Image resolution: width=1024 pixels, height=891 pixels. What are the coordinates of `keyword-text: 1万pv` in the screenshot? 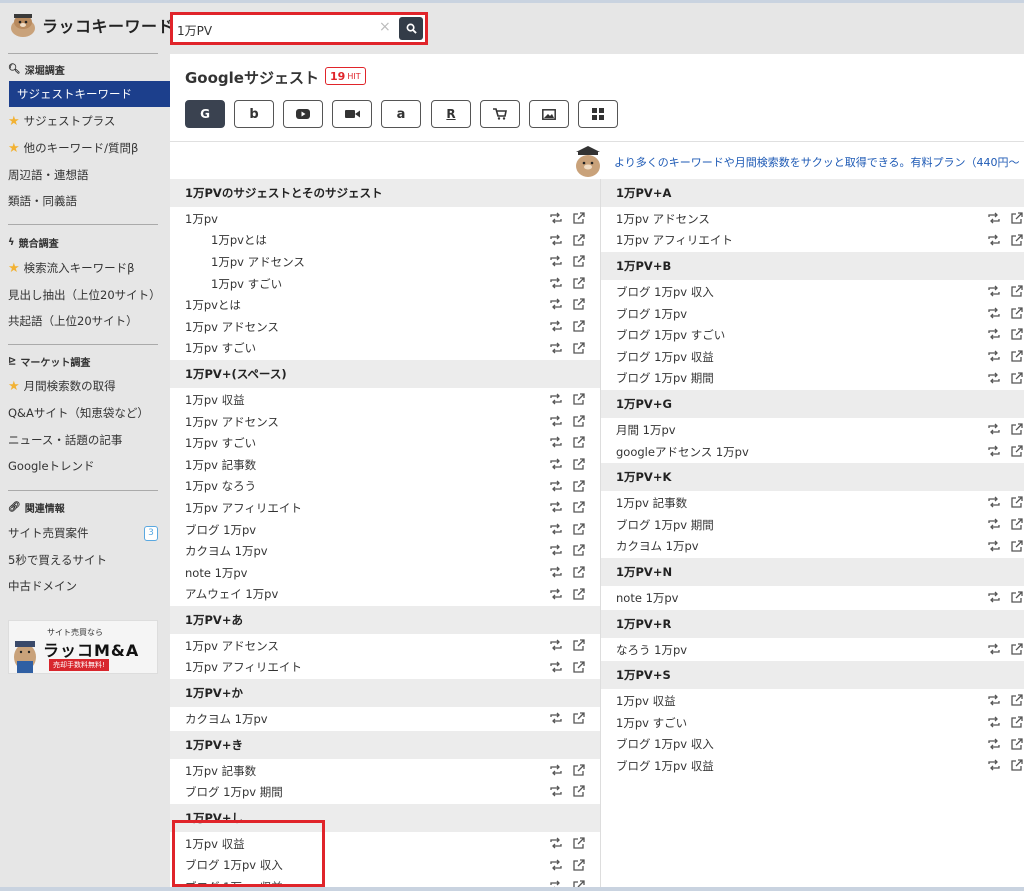 It's located at (201, 219).